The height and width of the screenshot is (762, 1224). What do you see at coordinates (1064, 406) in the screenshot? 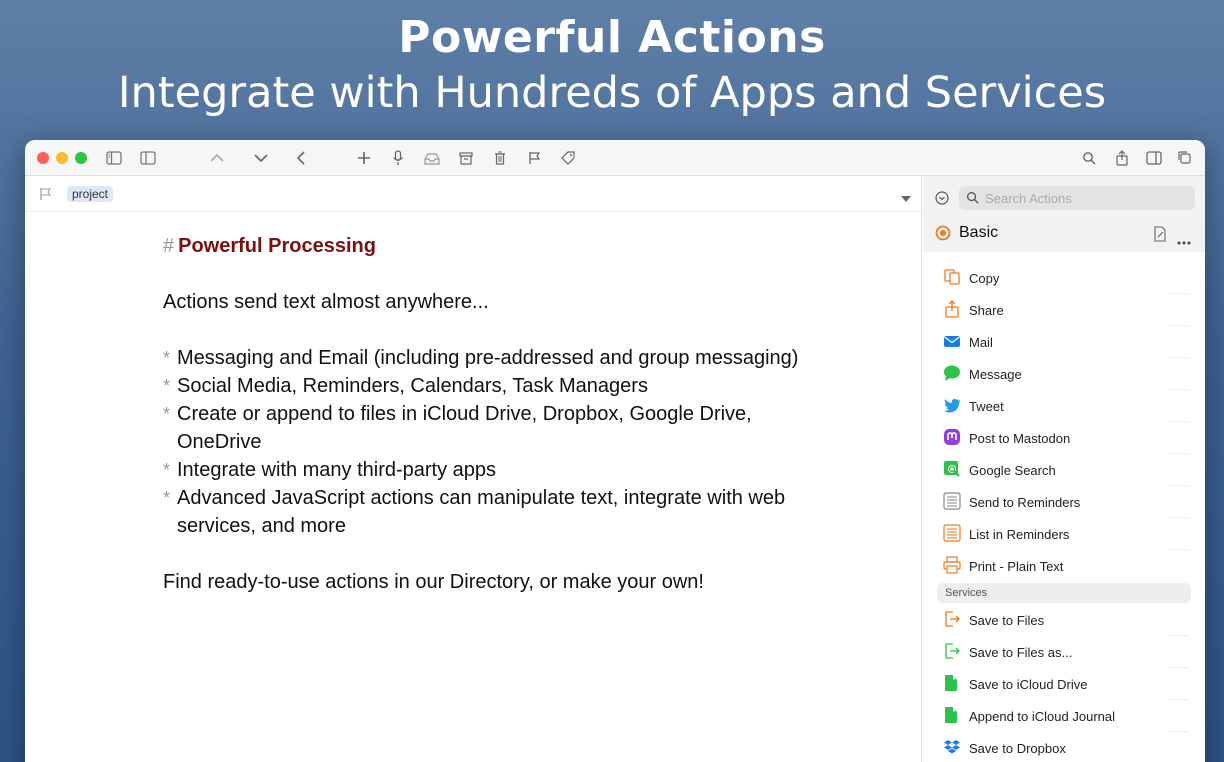
I see `action-tweet: Tweet` at bounding box center [1064, 406].